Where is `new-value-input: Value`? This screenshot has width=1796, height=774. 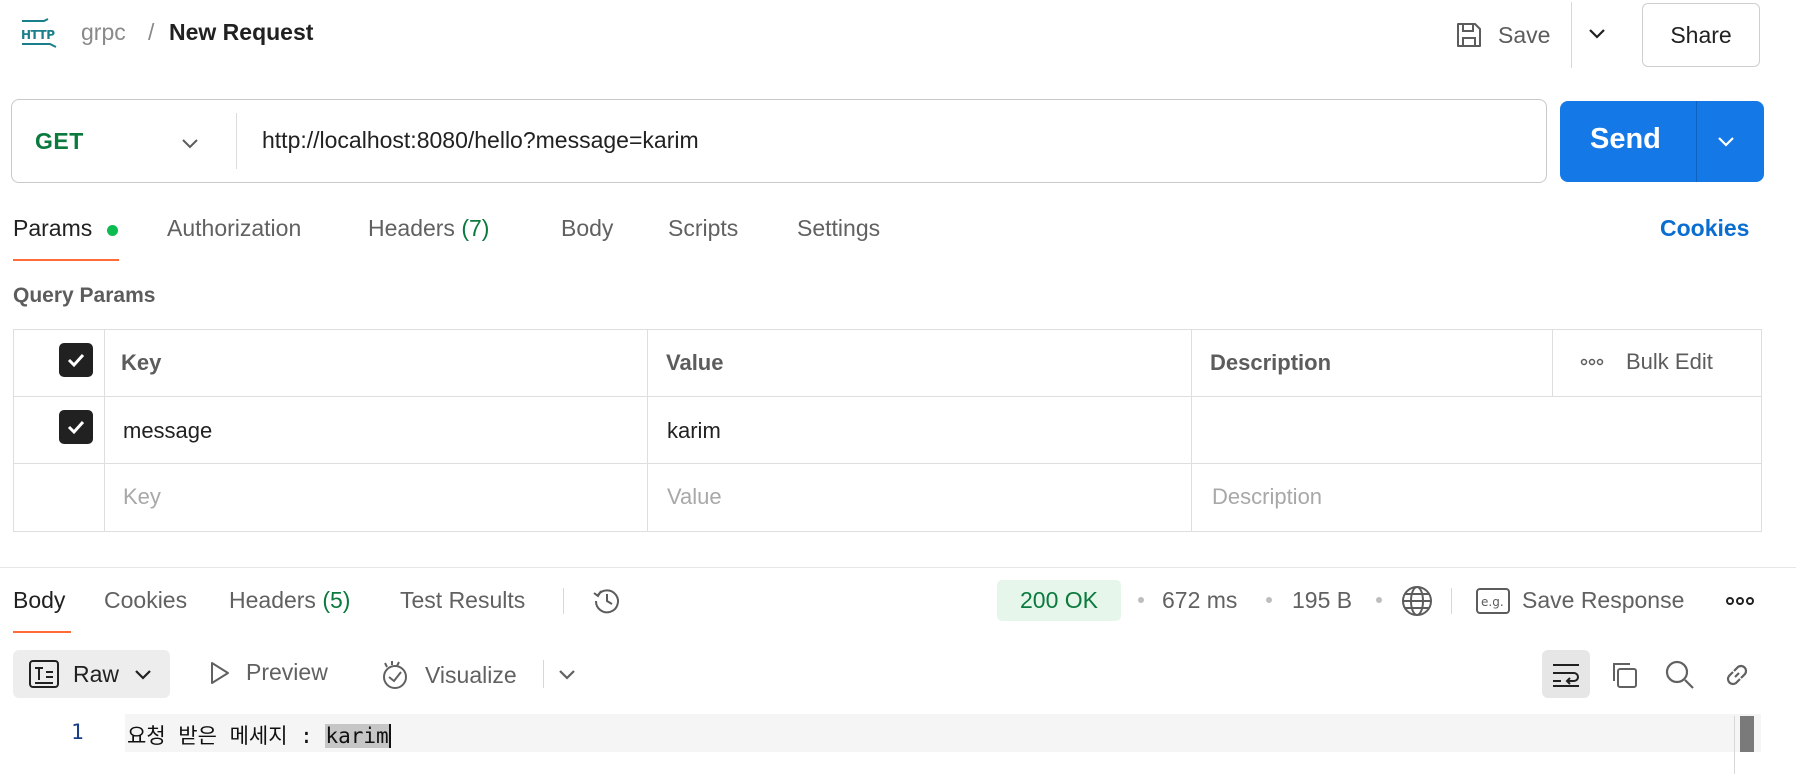 new-value-input: Value is located at coordinates (694, 497).